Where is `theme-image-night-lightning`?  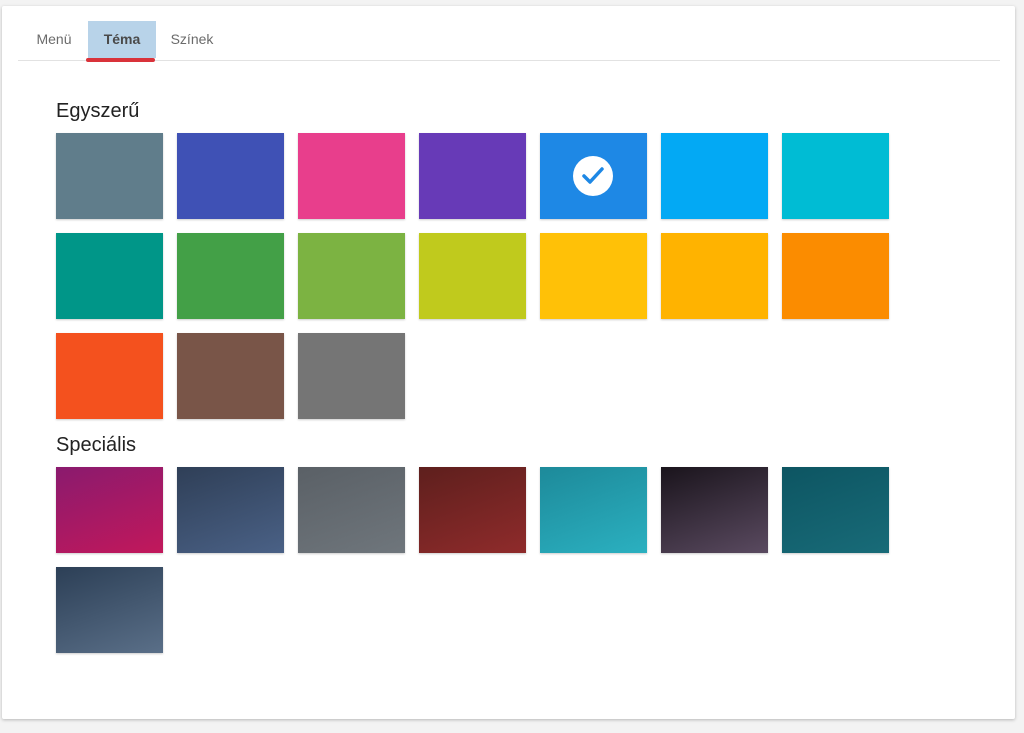
theme-image-night-lightning is located at coordinates (714, 510).